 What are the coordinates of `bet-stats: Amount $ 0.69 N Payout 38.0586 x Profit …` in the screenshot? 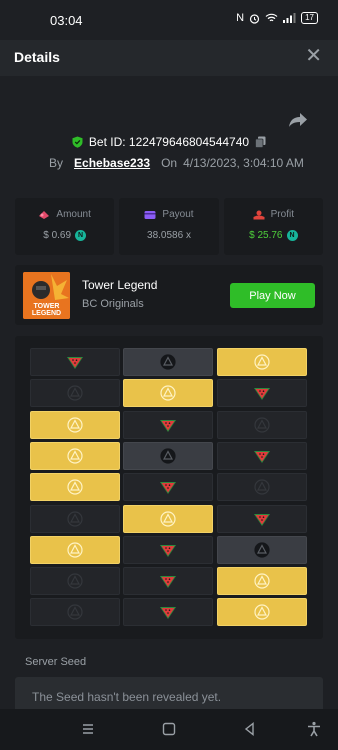 It's located at (169, 226).